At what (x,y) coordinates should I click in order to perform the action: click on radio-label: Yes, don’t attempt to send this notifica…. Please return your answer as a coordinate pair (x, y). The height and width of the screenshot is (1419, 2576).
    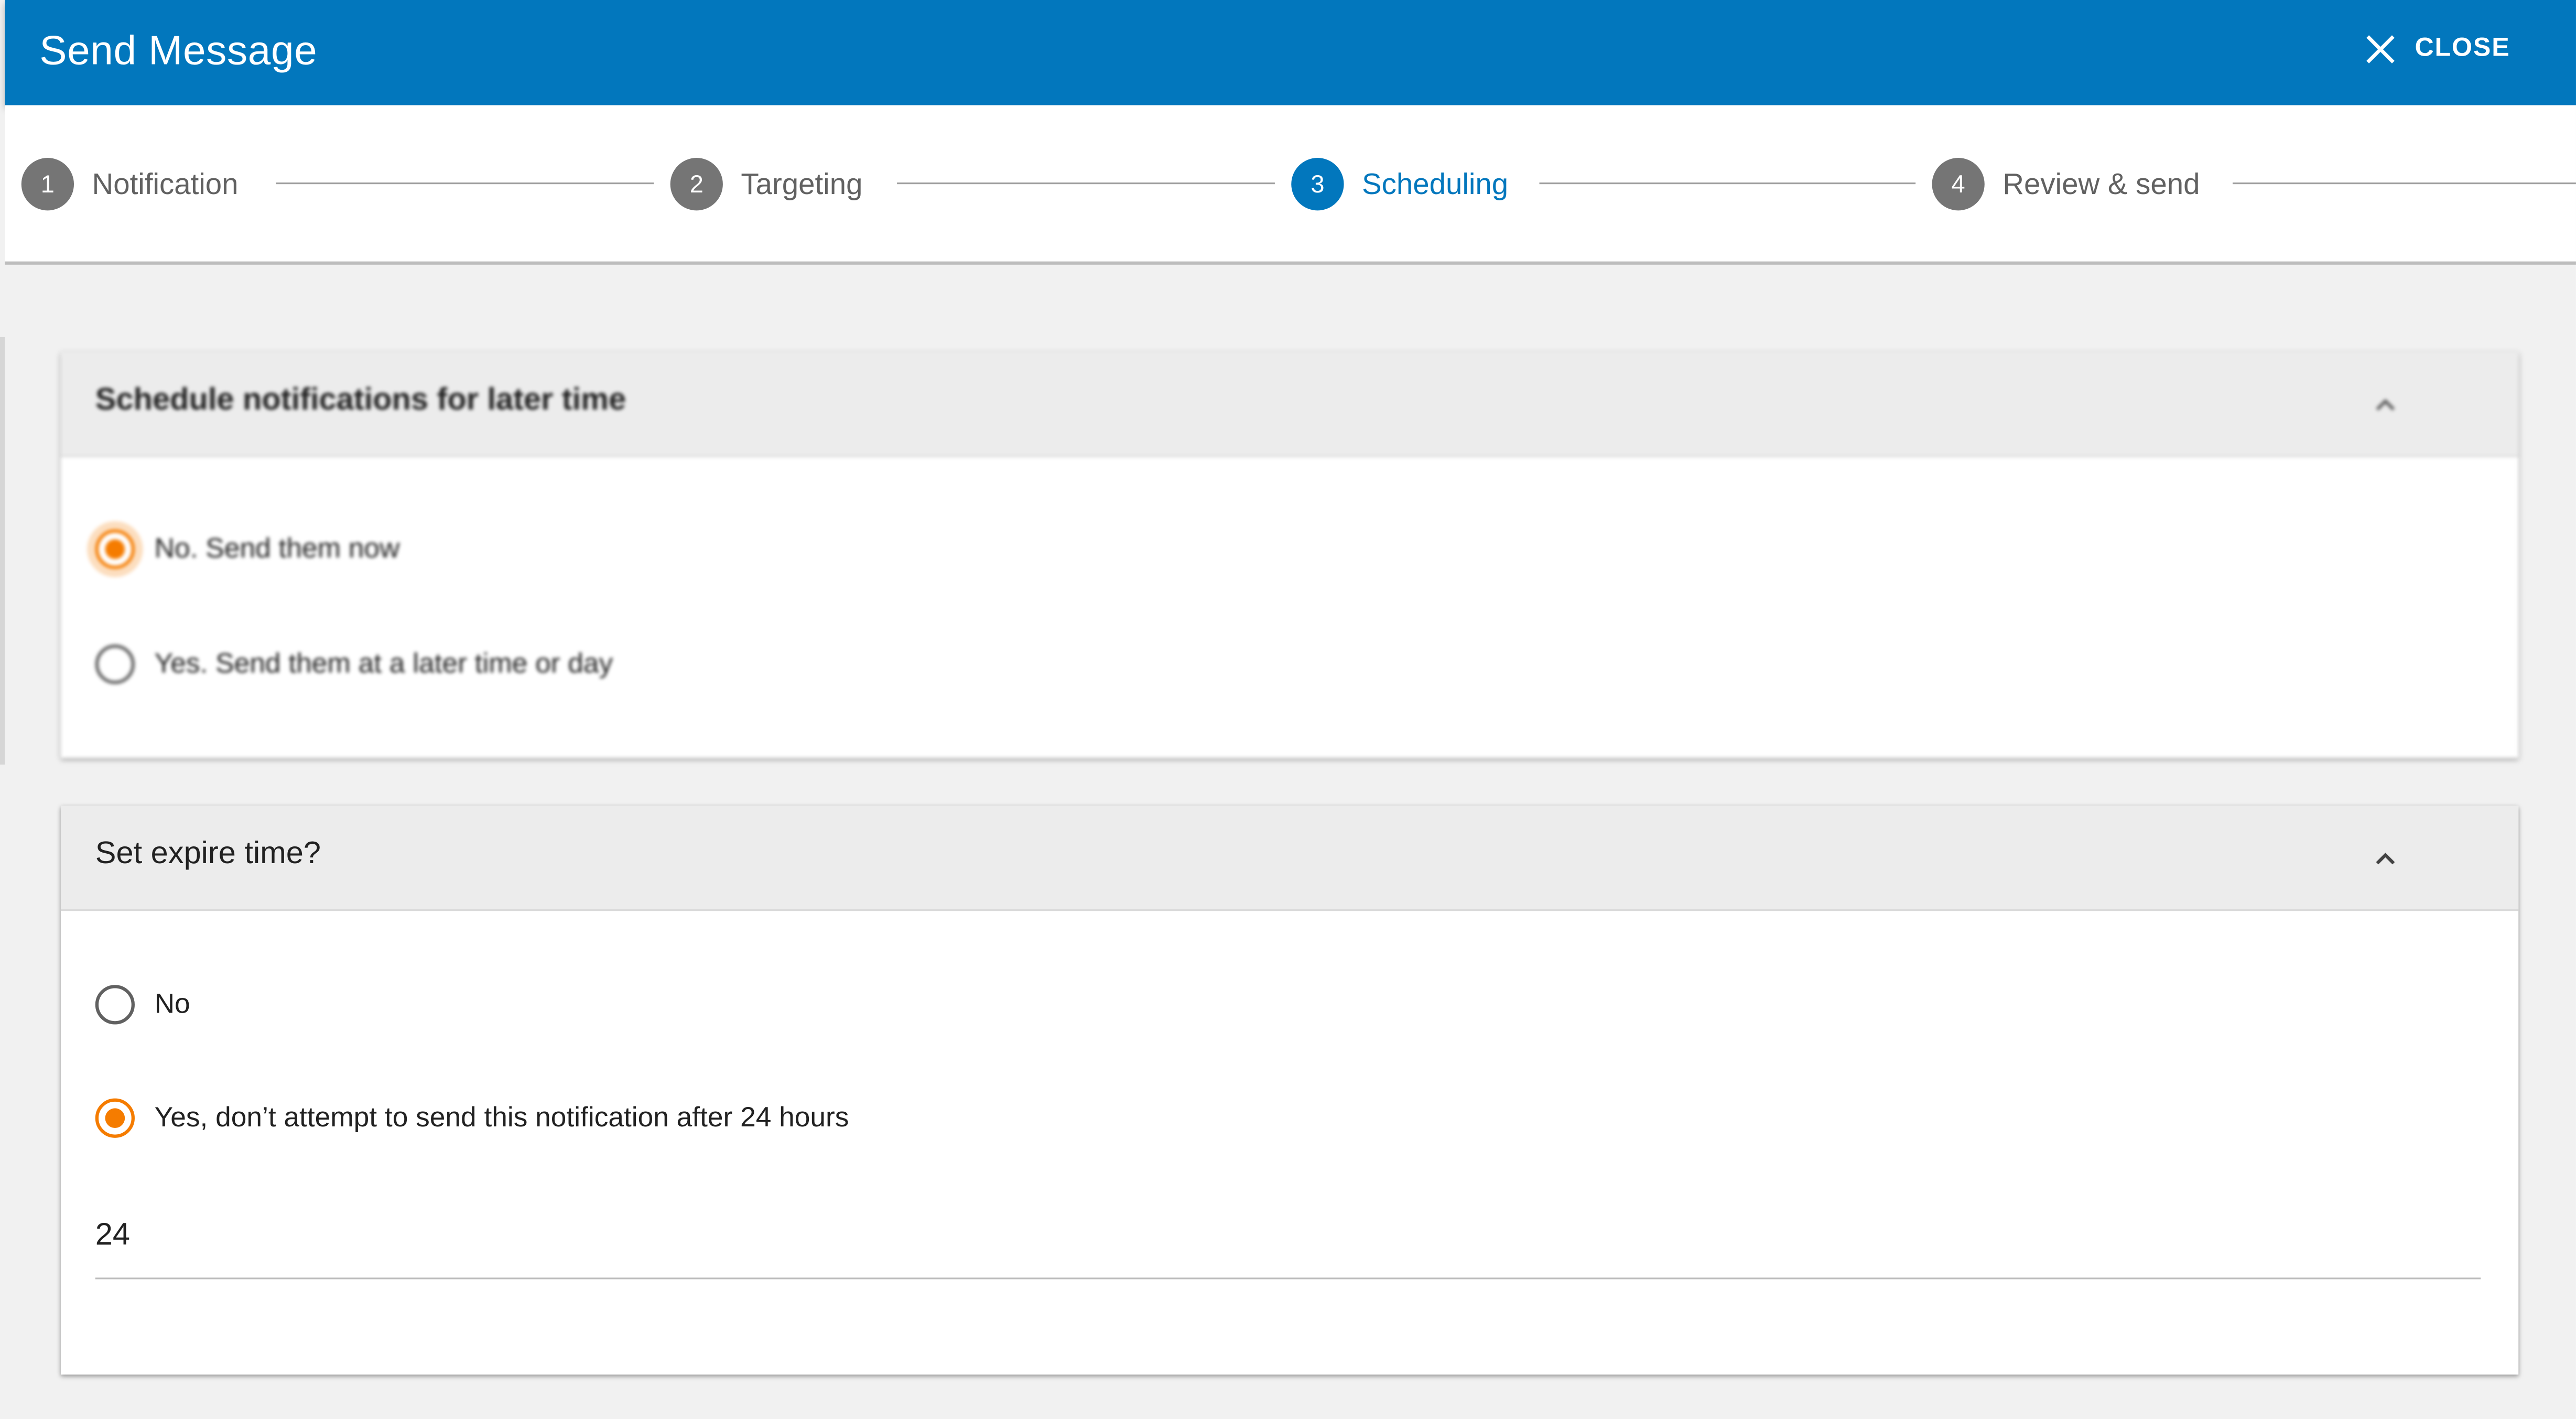
    Looking at the image, I should click on (501, 1117).